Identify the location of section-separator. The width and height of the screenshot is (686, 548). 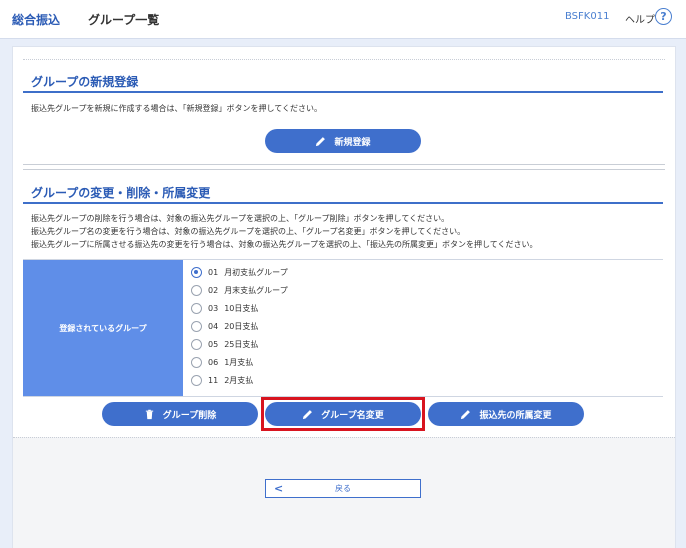
(344, 167).